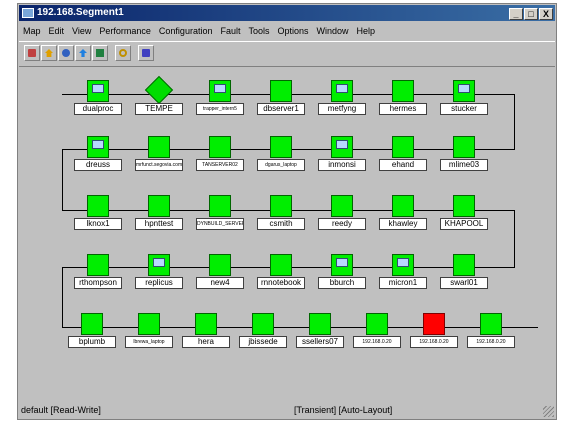 This screenshot has width=564, height=423. I want to click on network-node: dualproc, so click(98, 98).